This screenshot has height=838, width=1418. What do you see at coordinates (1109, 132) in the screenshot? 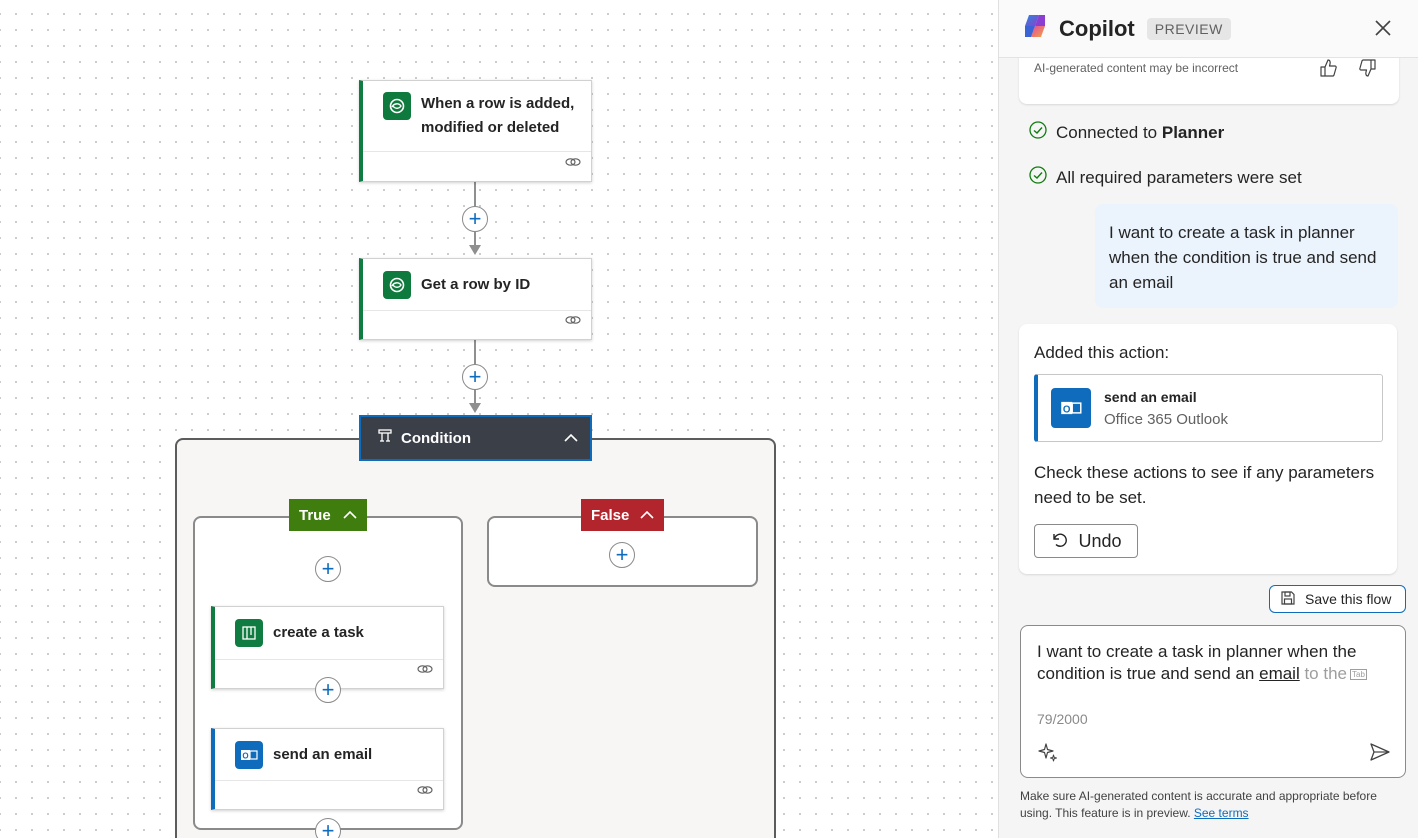
I see `status-connected-text: Connected to` at bounding box center [1109, 132].